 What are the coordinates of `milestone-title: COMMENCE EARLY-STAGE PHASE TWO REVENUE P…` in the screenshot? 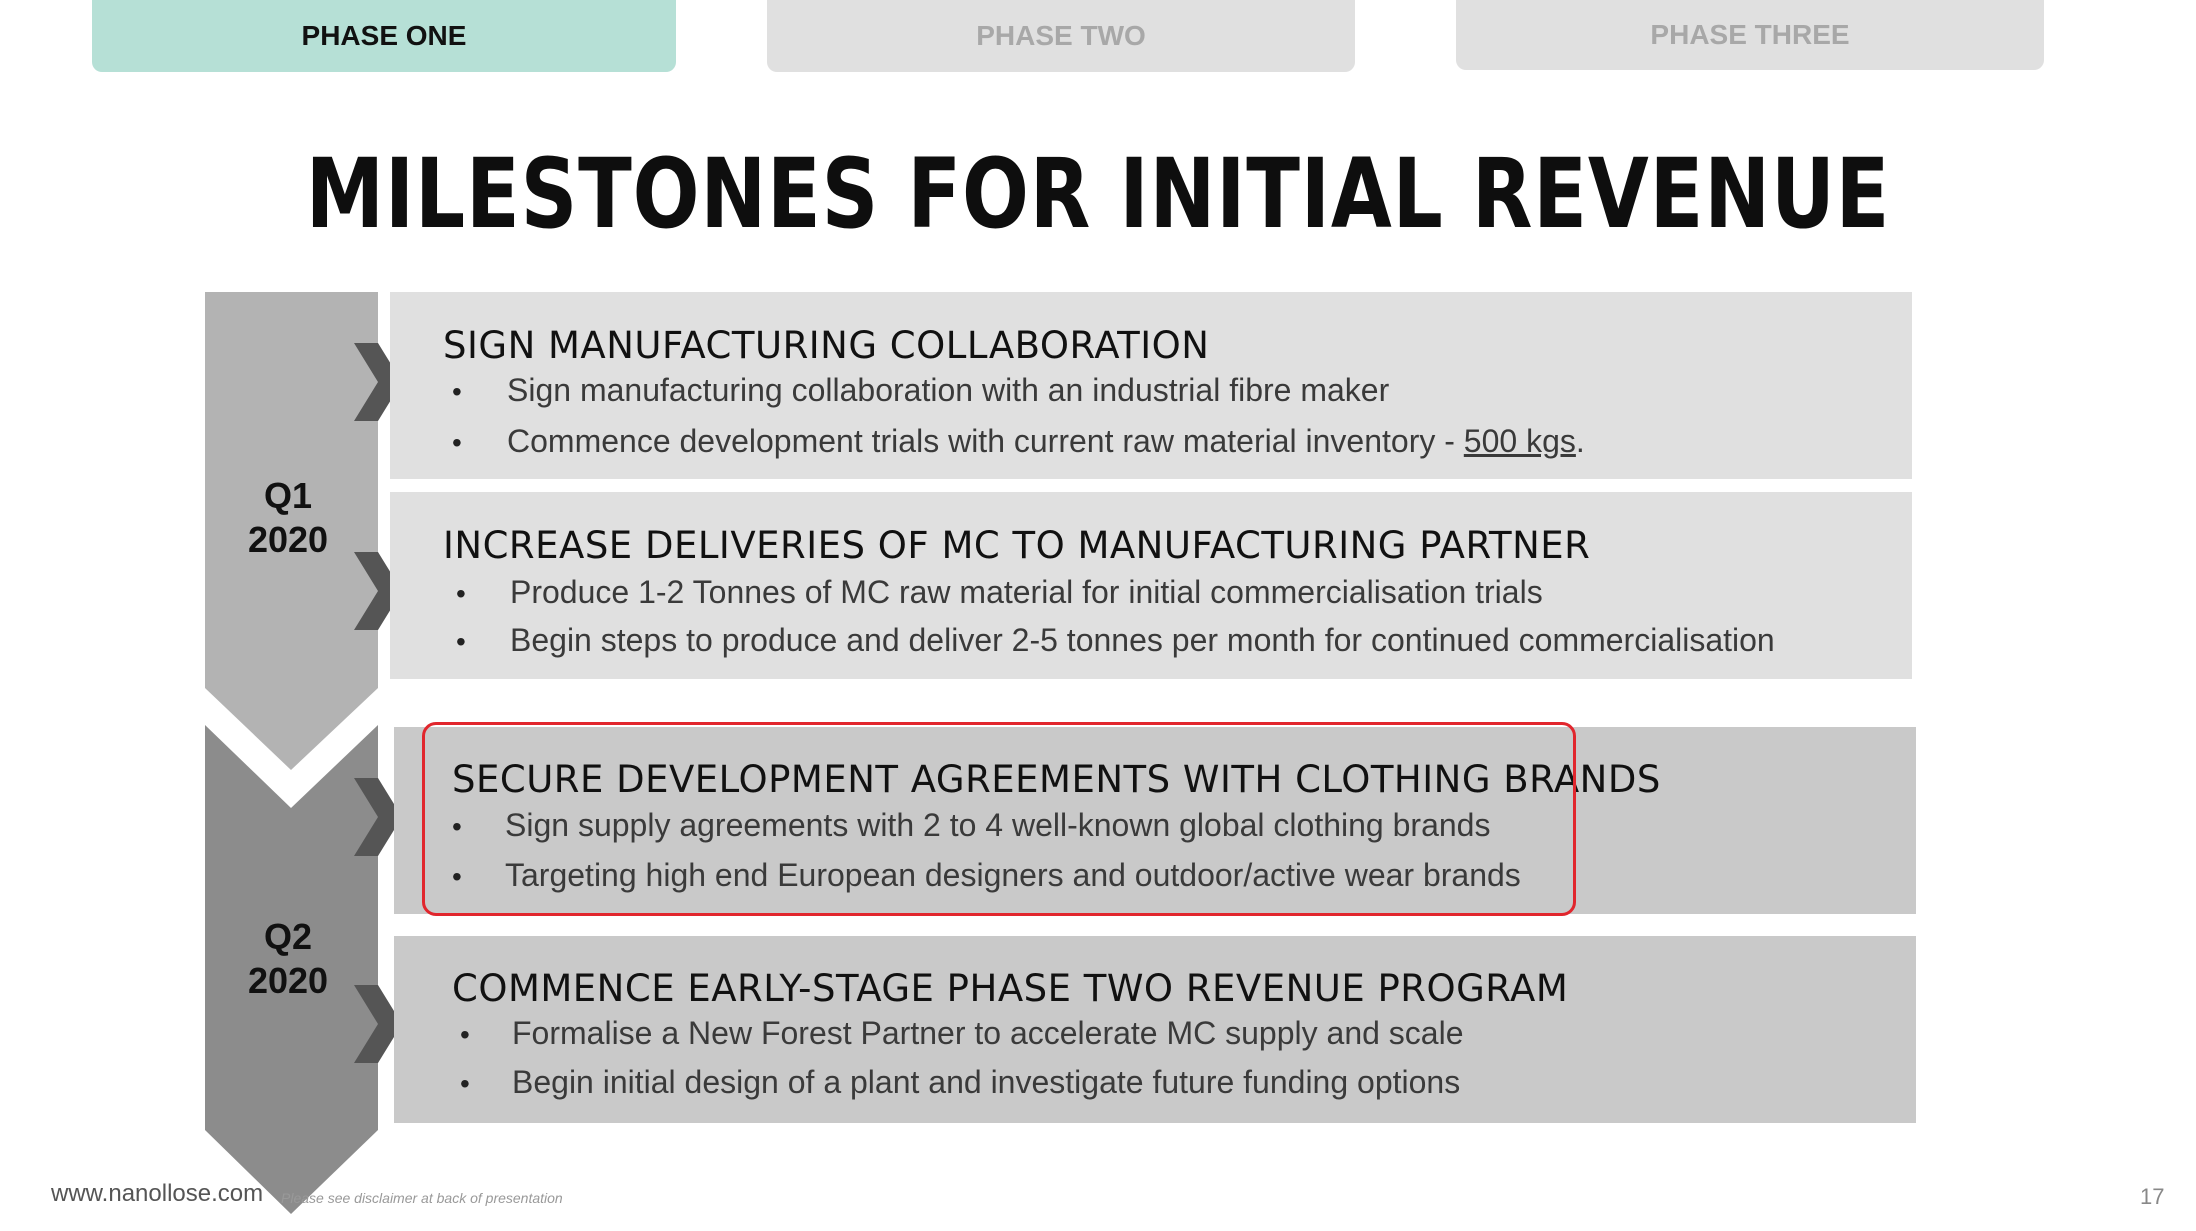 It's located at (1010, 988).